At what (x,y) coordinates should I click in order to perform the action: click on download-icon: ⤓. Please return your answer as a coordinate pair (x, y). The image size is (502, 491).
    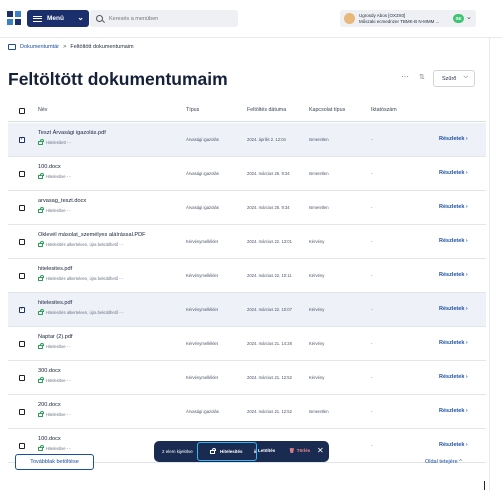
    Looking at the image, I should click on (255, 451).